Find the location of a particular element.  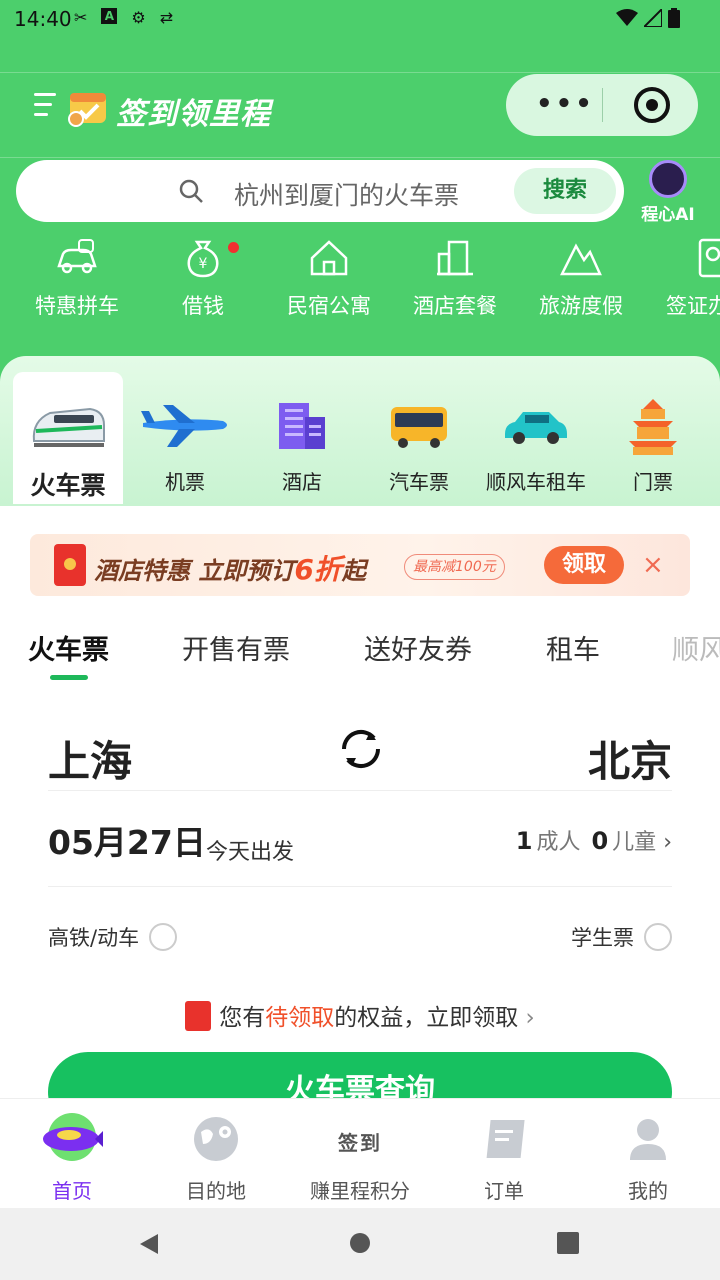

menu-icon is located at coordinates (45, 107).